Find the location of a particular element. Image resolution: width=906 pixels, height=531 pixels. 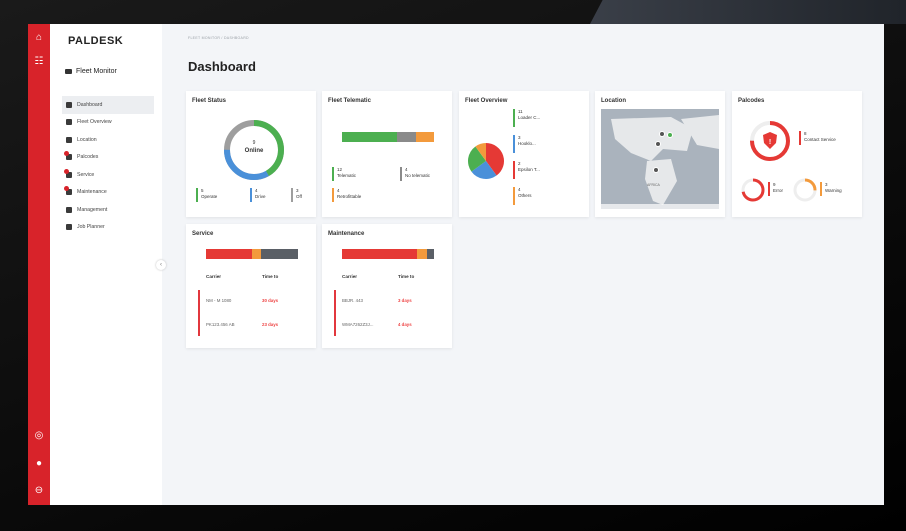

sidebar-item-location: Location is located at coordinates (108, 140).